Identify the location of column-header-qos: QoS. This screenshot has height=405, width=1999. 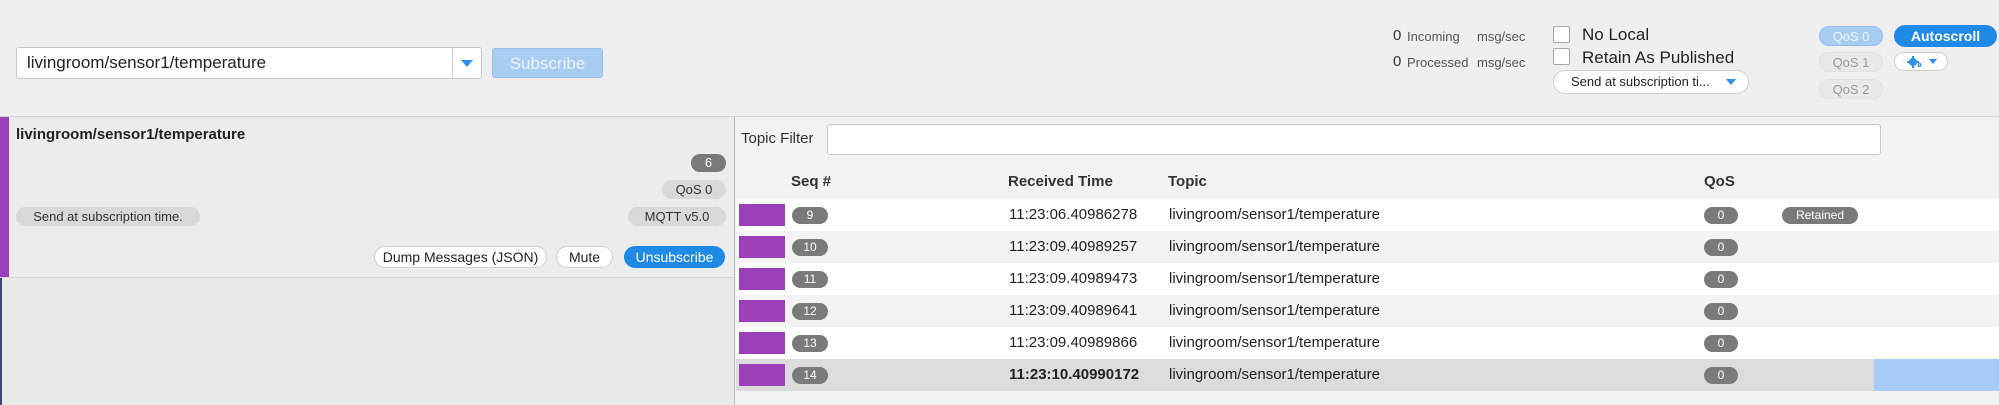
(1719, 181).